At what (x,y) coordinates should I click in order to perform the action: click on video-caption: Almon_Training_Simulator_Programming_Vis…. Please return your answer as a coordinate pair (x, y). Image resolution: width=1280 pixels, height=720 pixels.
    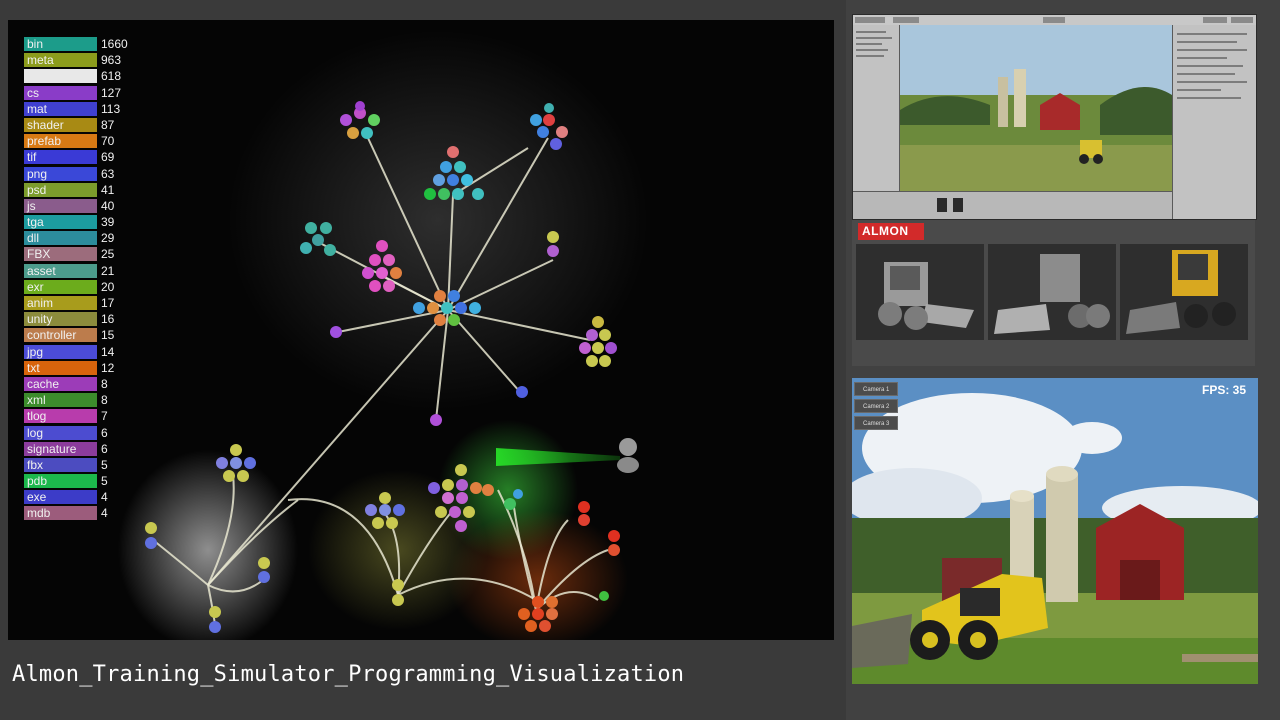
    Looking at the image, I should click on (348, 674).